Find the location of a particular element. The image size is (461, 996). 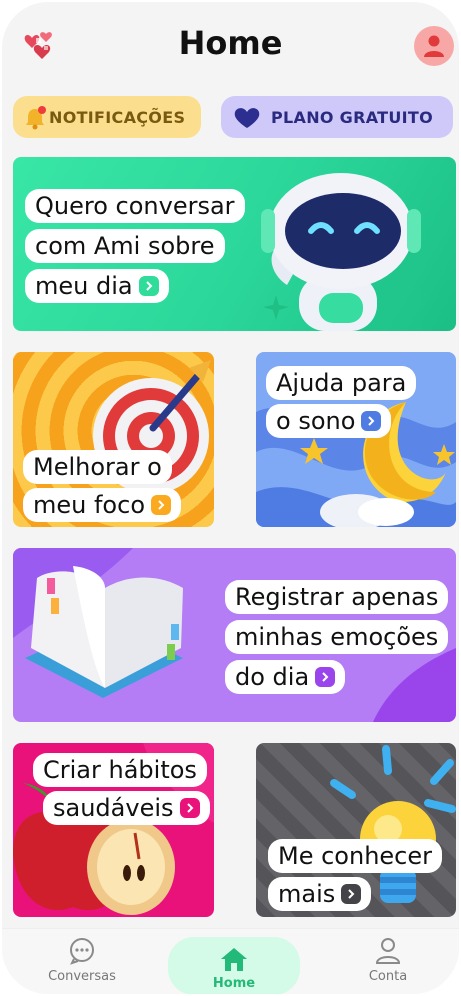

nav-item-conversas: Conversas is located at coordinates (82, 960).